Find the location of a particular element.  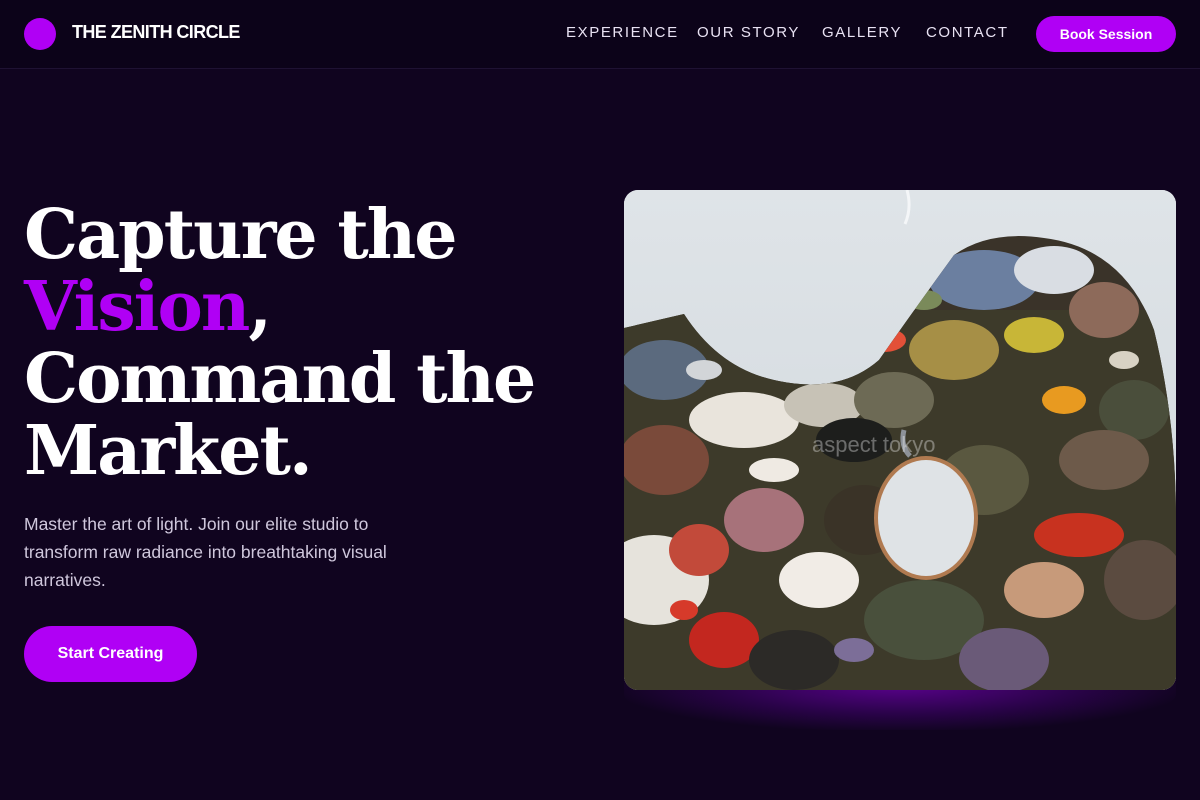

headline-accent-word: Vision is located at coordinates (137, 307).